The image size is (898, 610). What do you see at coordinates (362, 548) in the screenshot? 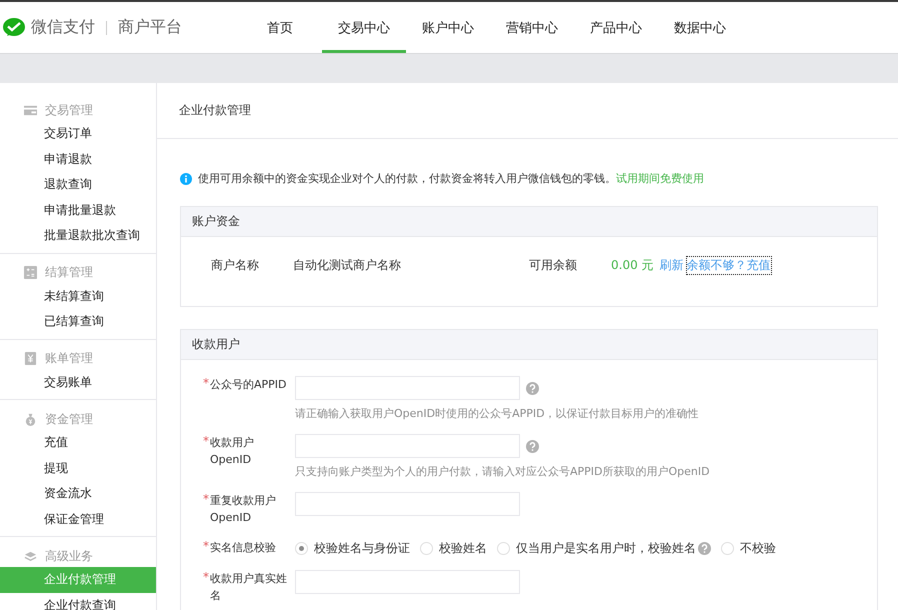
I see `radio-label: 校验姓名与身份证` at bounding box center [362, 548].